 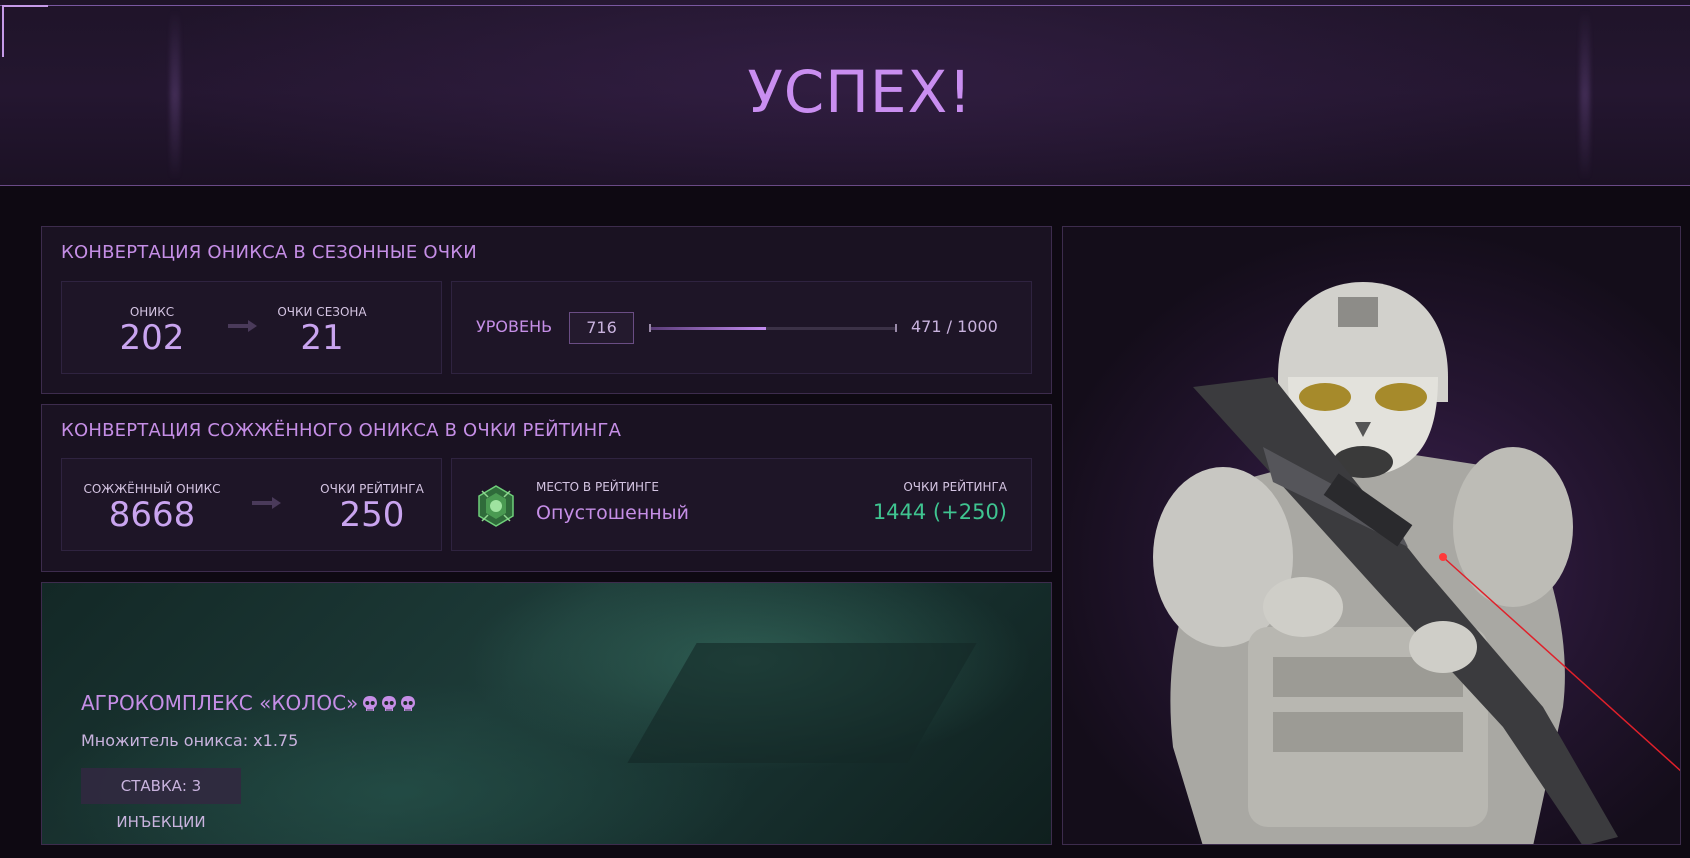 I want to click on burned-onyx-label: СОЖЖЁННЫЙ ОНИКС, so click(x=152, y=489).